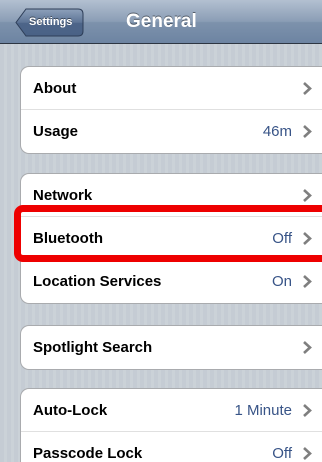  I want to click on row-value: 1 Minute, so click(263, 410).